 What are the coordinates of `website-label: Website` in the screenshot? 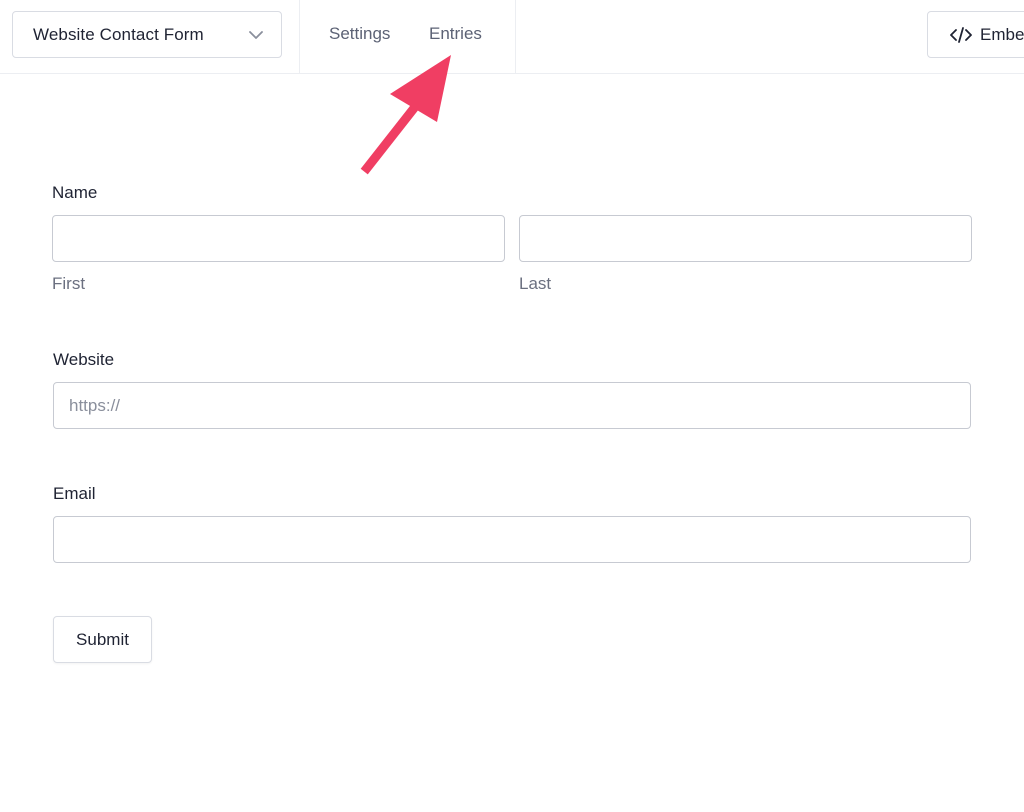 It's located at (84, 359).